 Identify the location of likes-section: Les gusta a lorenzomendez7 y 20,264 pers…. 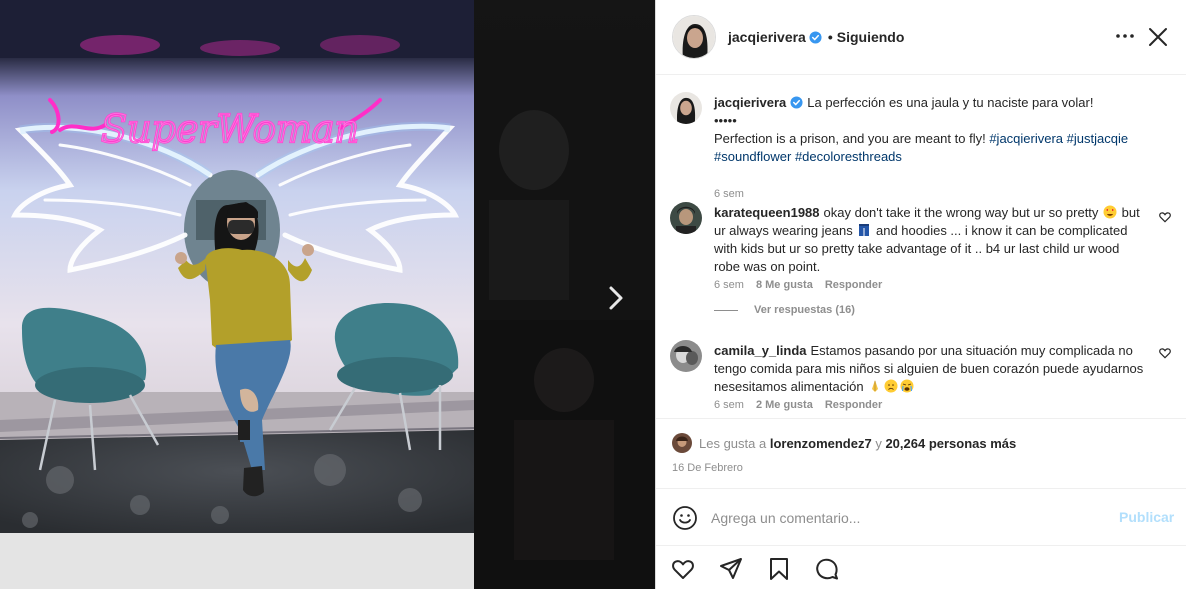
(921, 453).